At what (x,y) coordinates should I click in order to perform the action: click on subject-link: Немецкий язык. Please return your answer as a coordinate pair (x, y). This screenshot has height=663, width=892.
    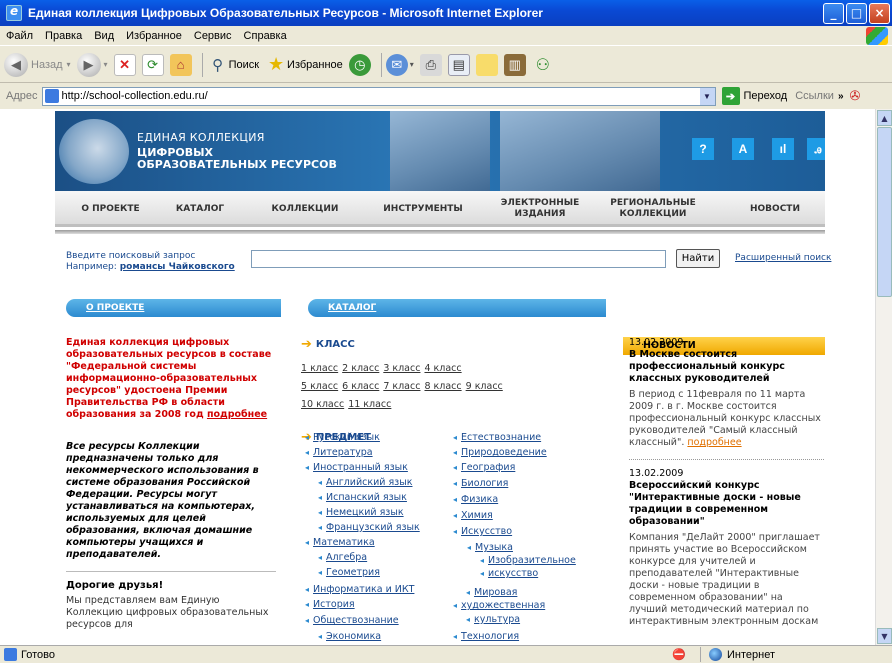
    Looking at the image, I should click on (361, 512).